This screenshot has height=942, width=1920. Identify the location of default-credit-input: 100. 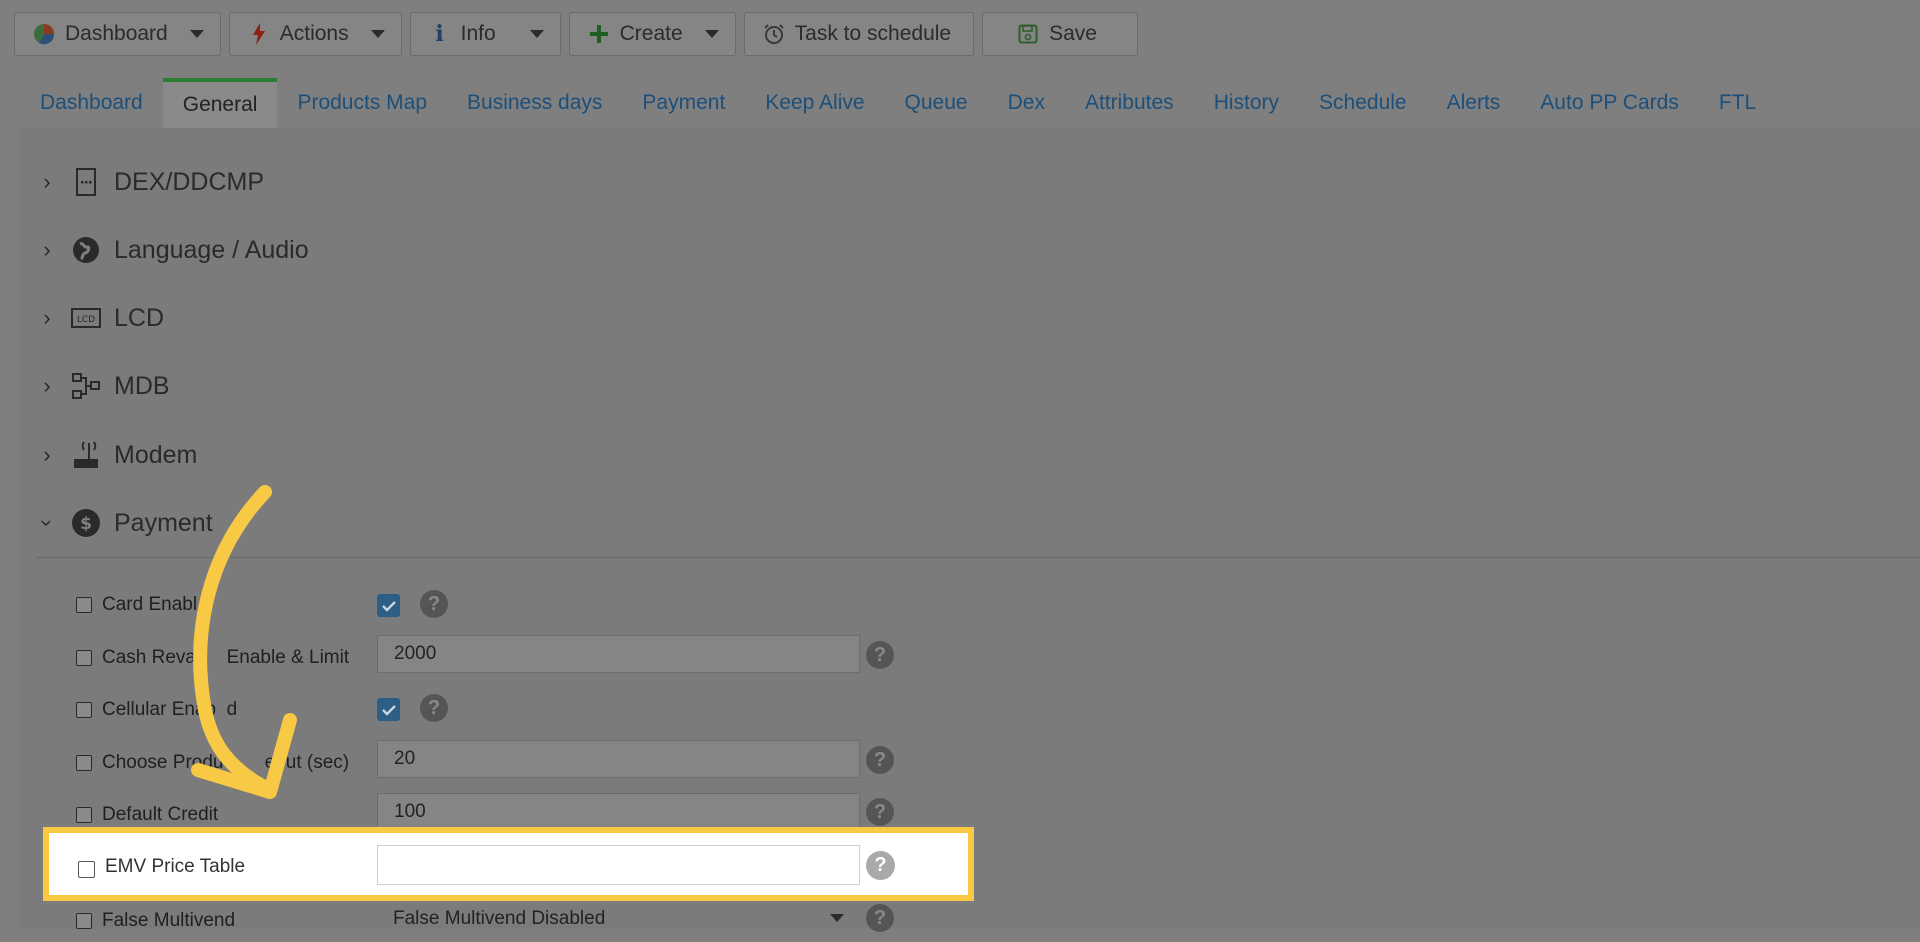
(618, 812).